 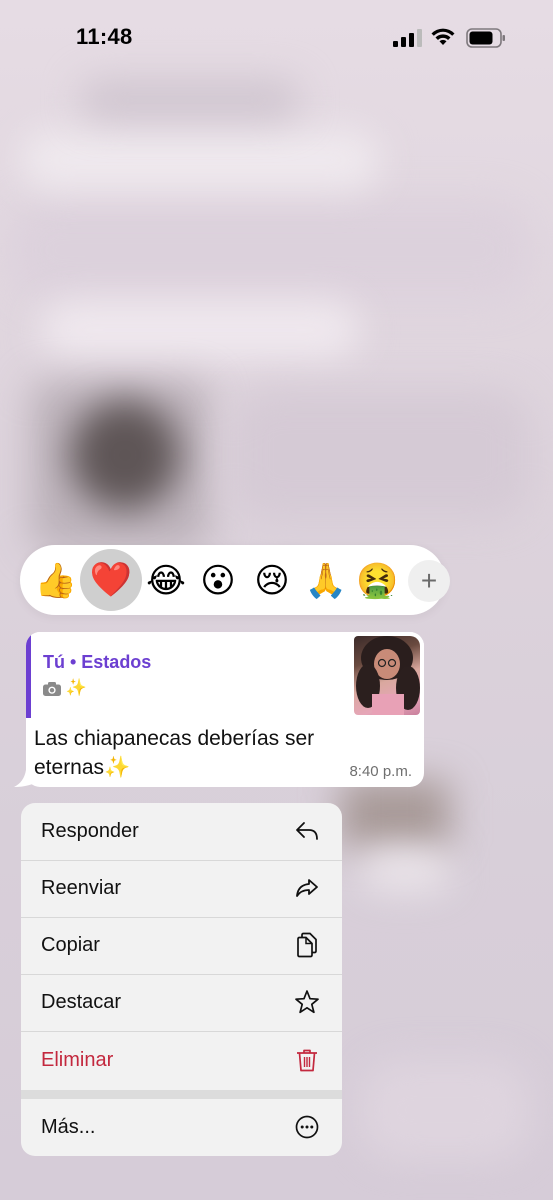 What do you see at coordinates (307, 831) in the screenshot?
I see `reply-icon` at bounding box center [307, 831].